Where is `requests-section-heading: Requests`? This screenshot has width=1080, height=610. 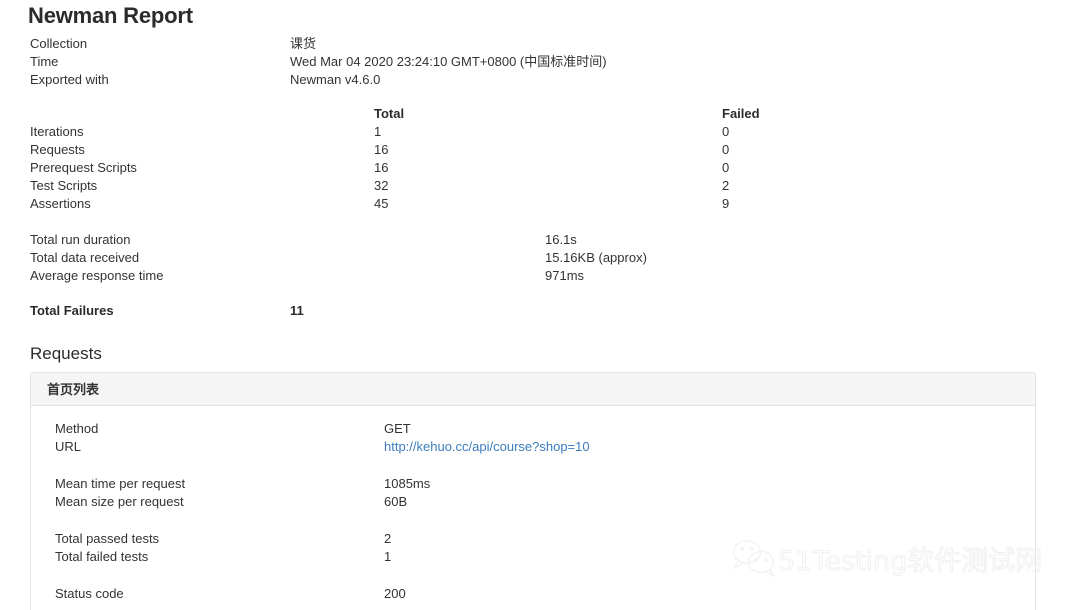 requests-section-heading: Requests is located at coordinates (66, 353).